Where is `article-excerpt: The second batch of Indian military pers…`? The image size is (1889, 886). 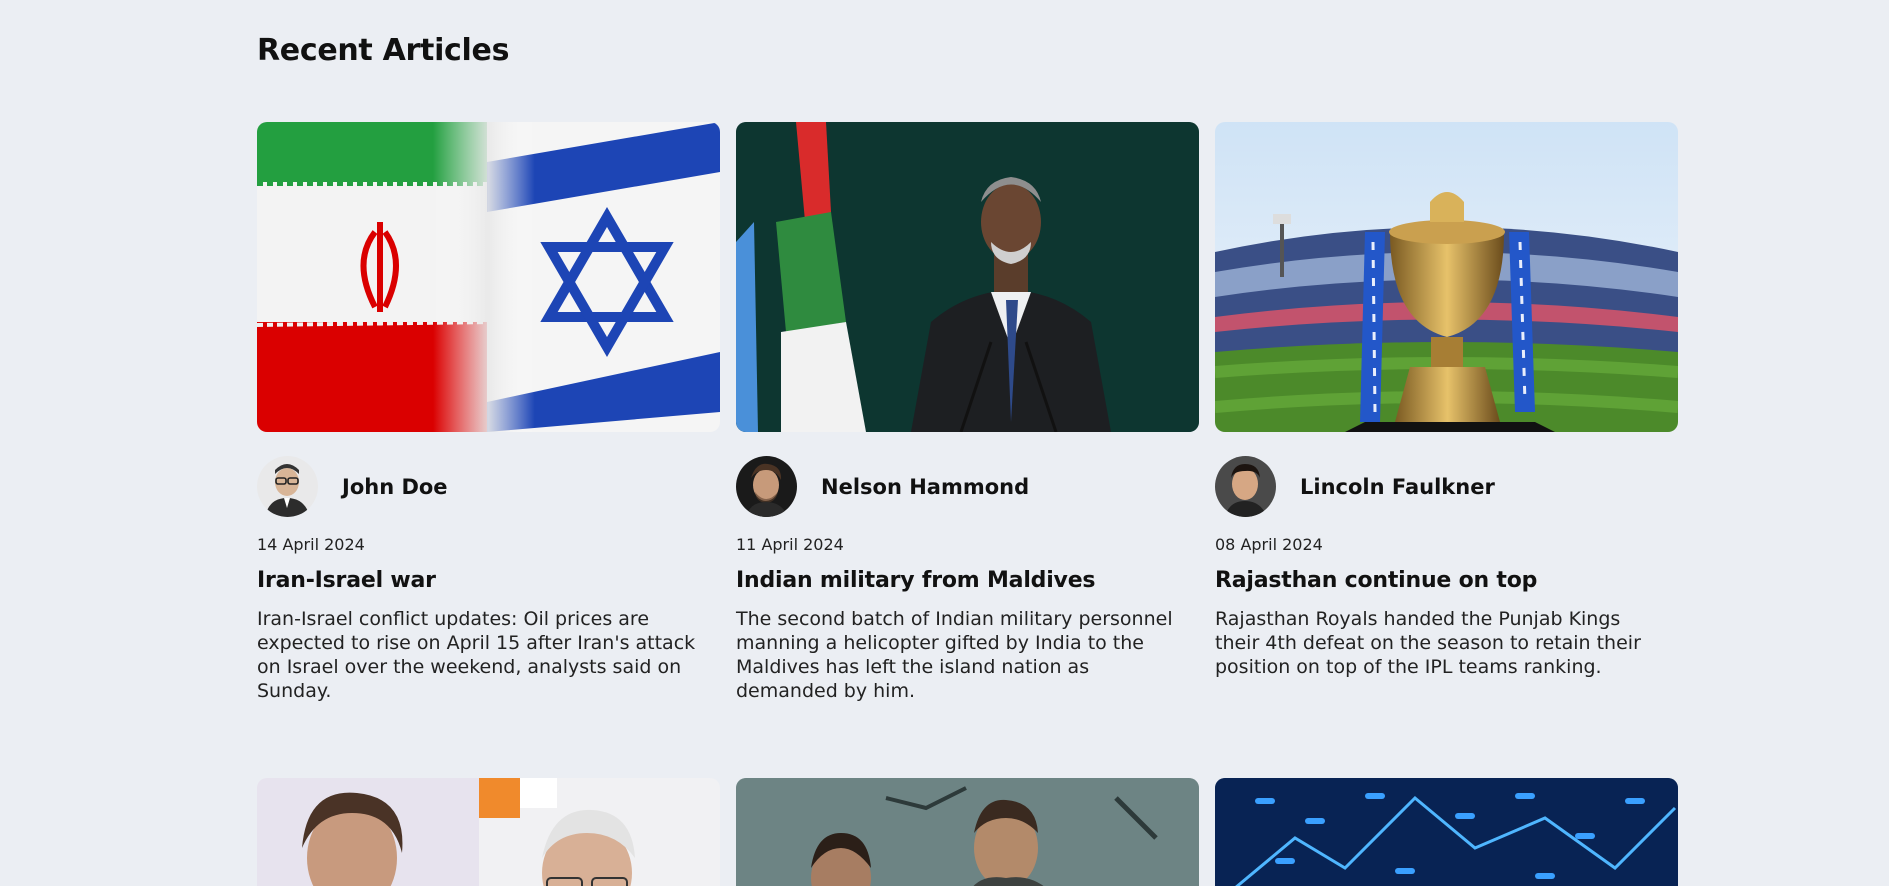 article-excerpt: The second batch of Indian military pers… is located at coordinates (954, 655).